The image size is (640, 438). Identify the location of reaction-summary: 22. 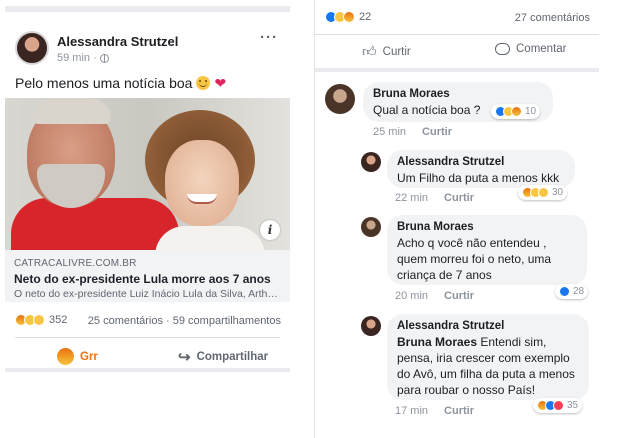
(348, 17).